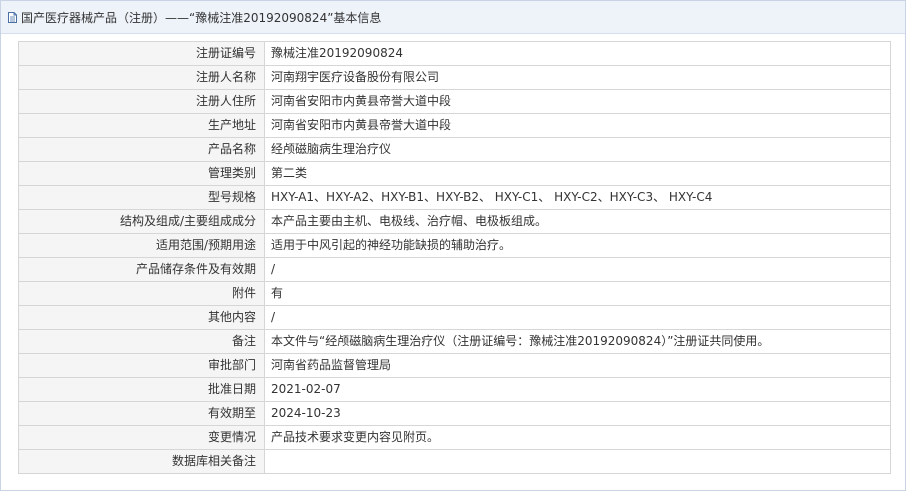 This screenshot has height=491, width=906. I want to click on row-value: 适用于中风引起的神经功能缺损的辅助治疗。, so click(577, 245).